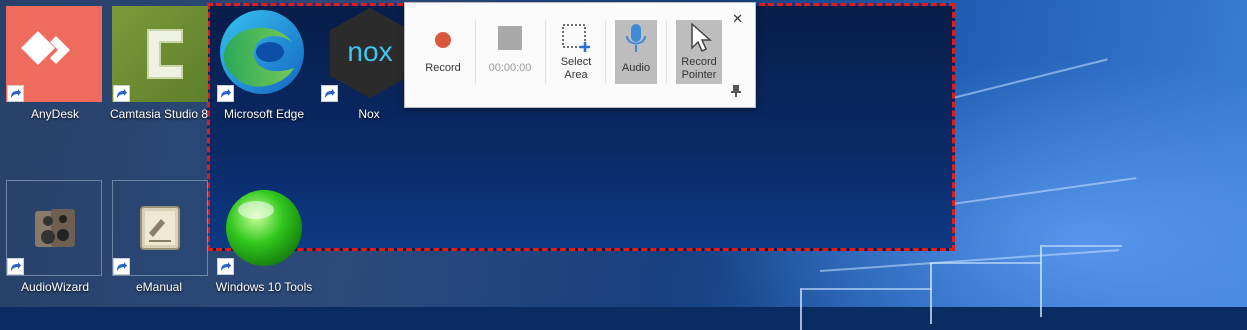 Image resolution: width=1247 pixels, height=330 pixels. Describe the element at coordinates (576, 38) in the screenshot. I see `select-area-icon` at that location.